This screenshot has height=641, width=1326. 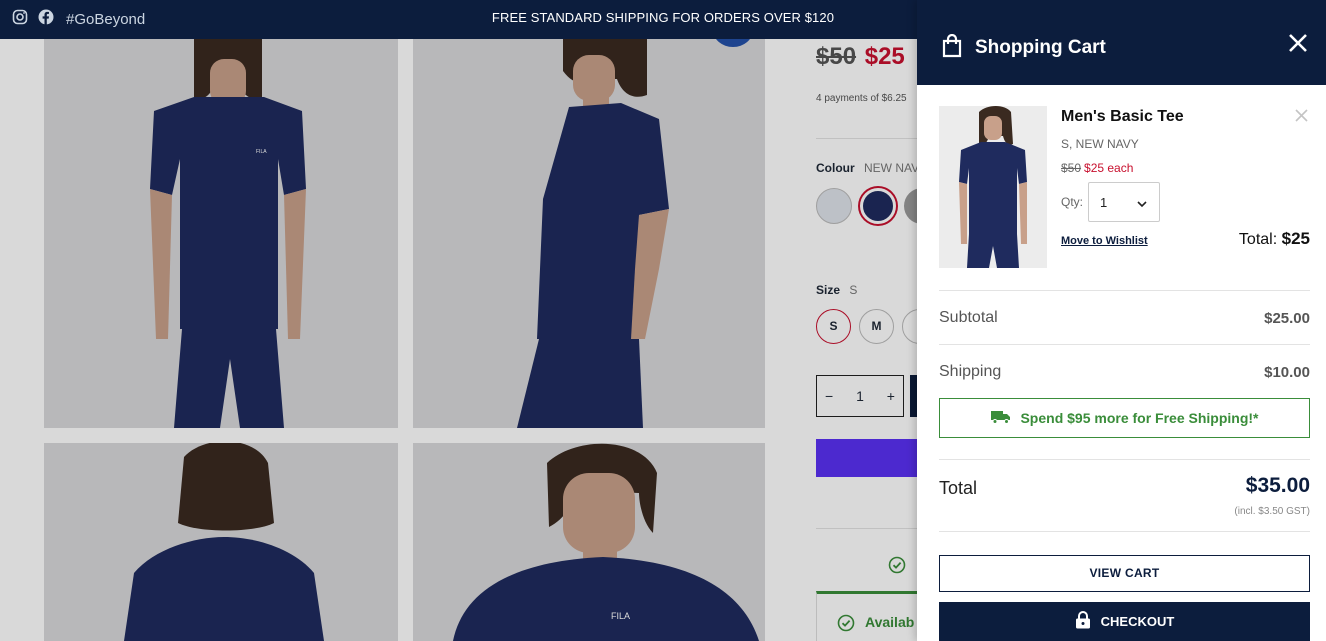 What do you see at coordinates (1258, 239) in the screenshot?
I see `cart-item-total-label: Total:` at bounding box center [1258, 239].